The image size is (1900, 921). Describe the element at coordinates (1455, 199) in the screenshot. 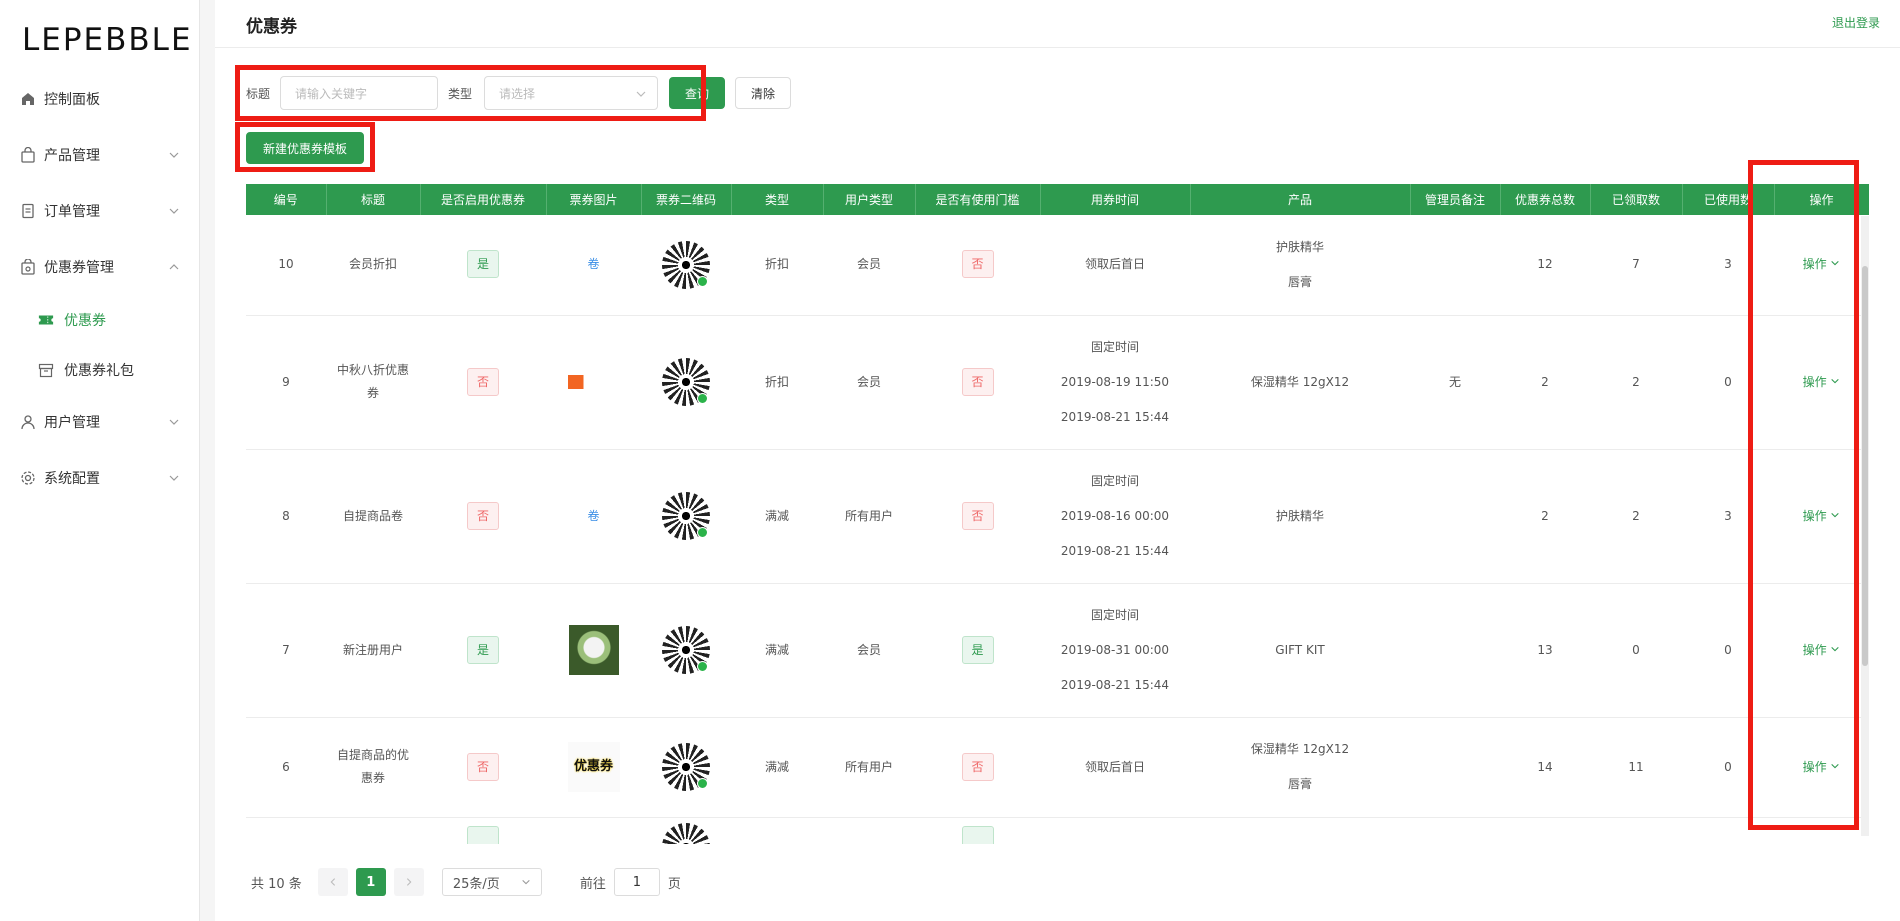

I see `column-header: 管理员备注` at that location.